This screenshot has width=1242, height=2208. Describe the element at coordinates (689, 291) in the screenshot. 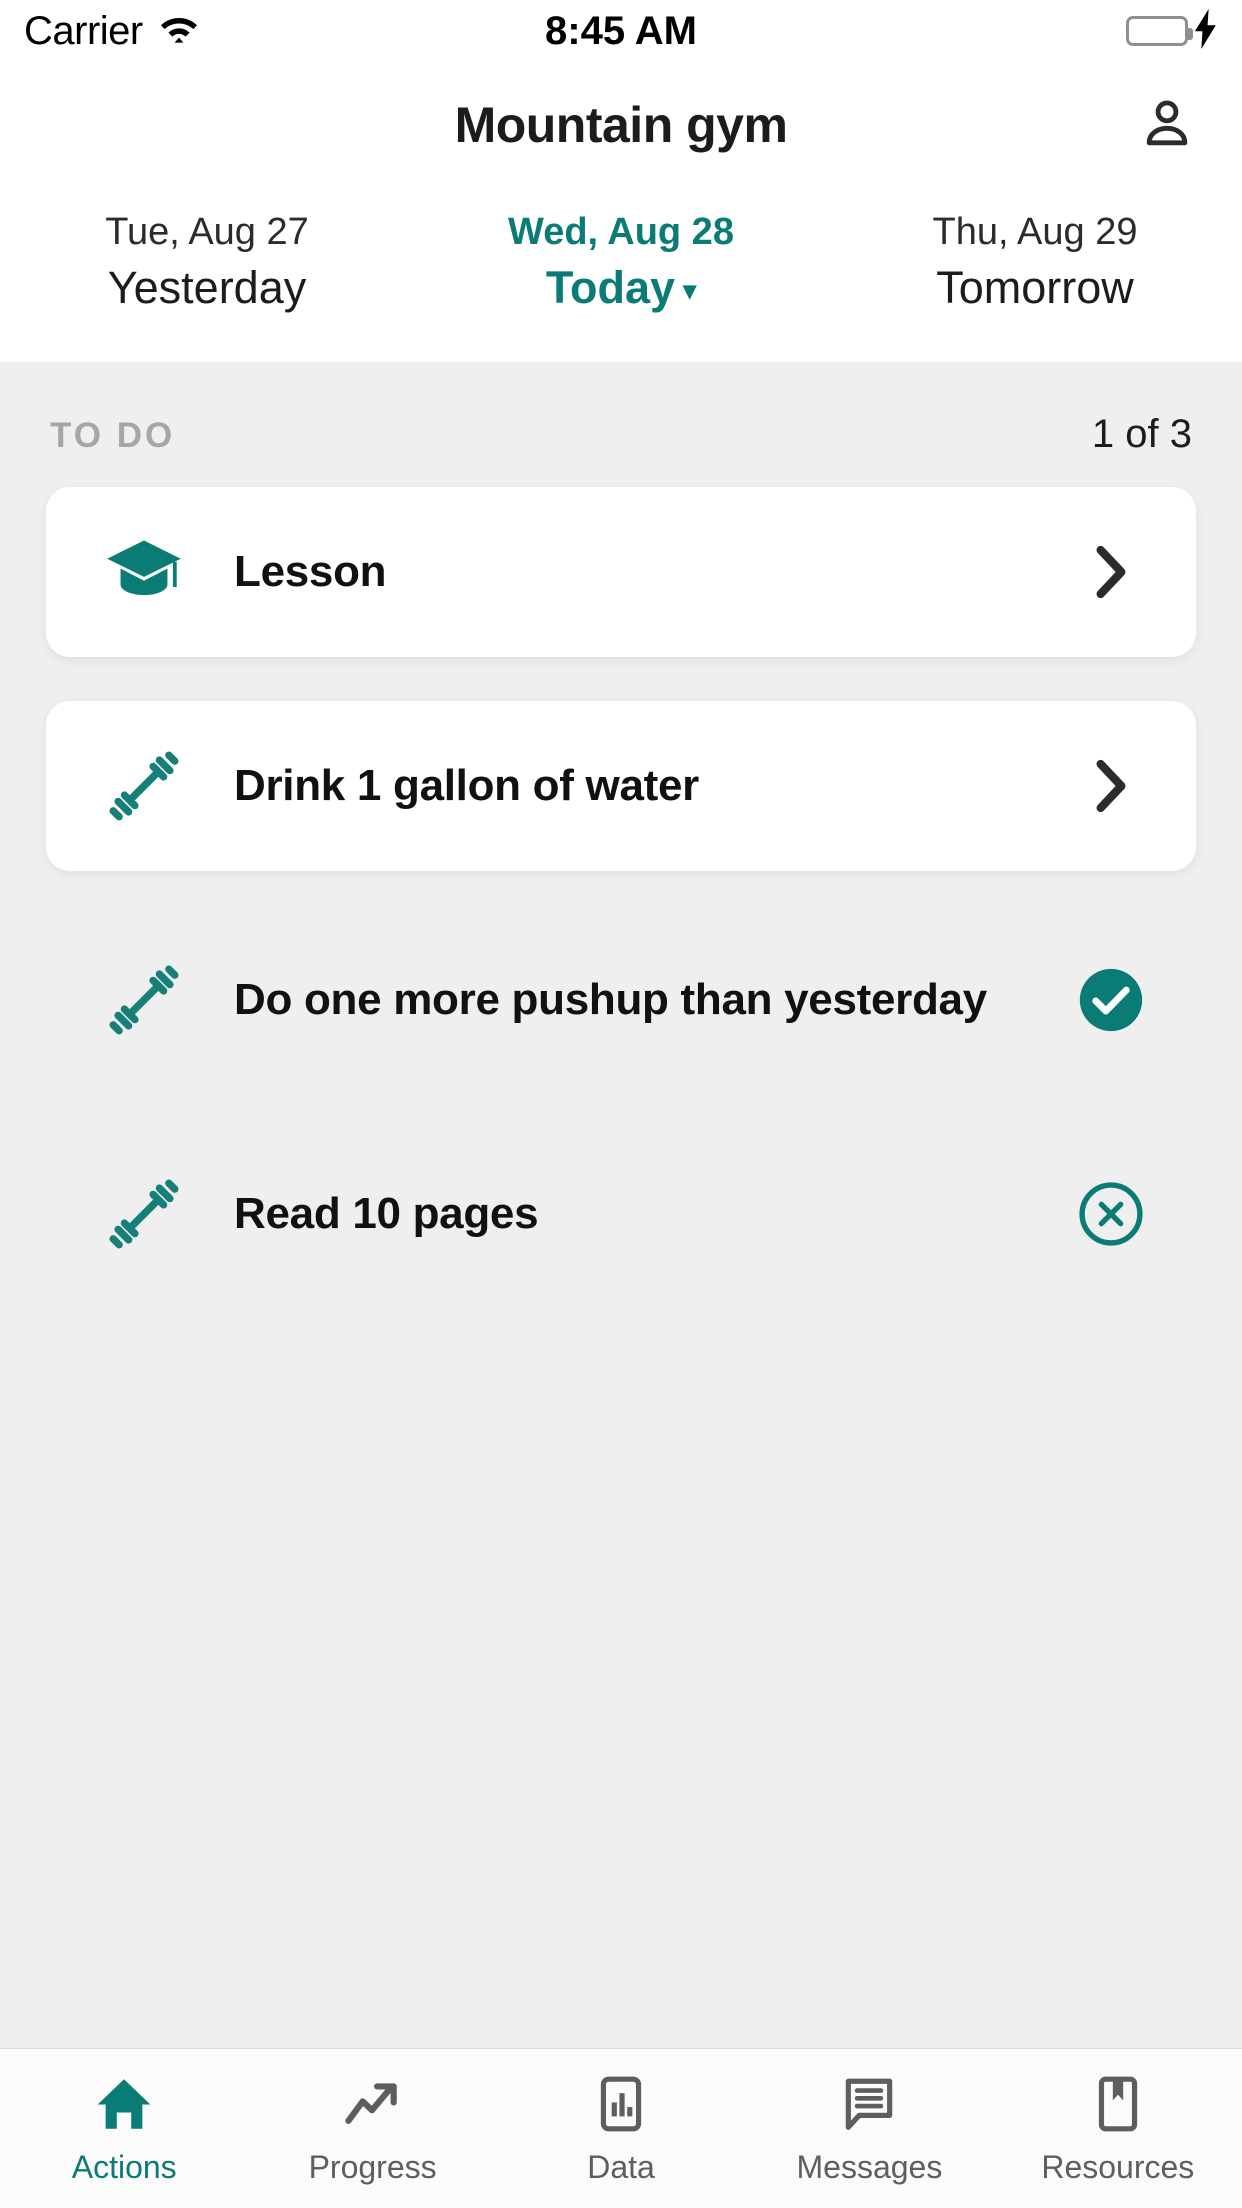

I see `chevron-down-icon: ▾` at that location.